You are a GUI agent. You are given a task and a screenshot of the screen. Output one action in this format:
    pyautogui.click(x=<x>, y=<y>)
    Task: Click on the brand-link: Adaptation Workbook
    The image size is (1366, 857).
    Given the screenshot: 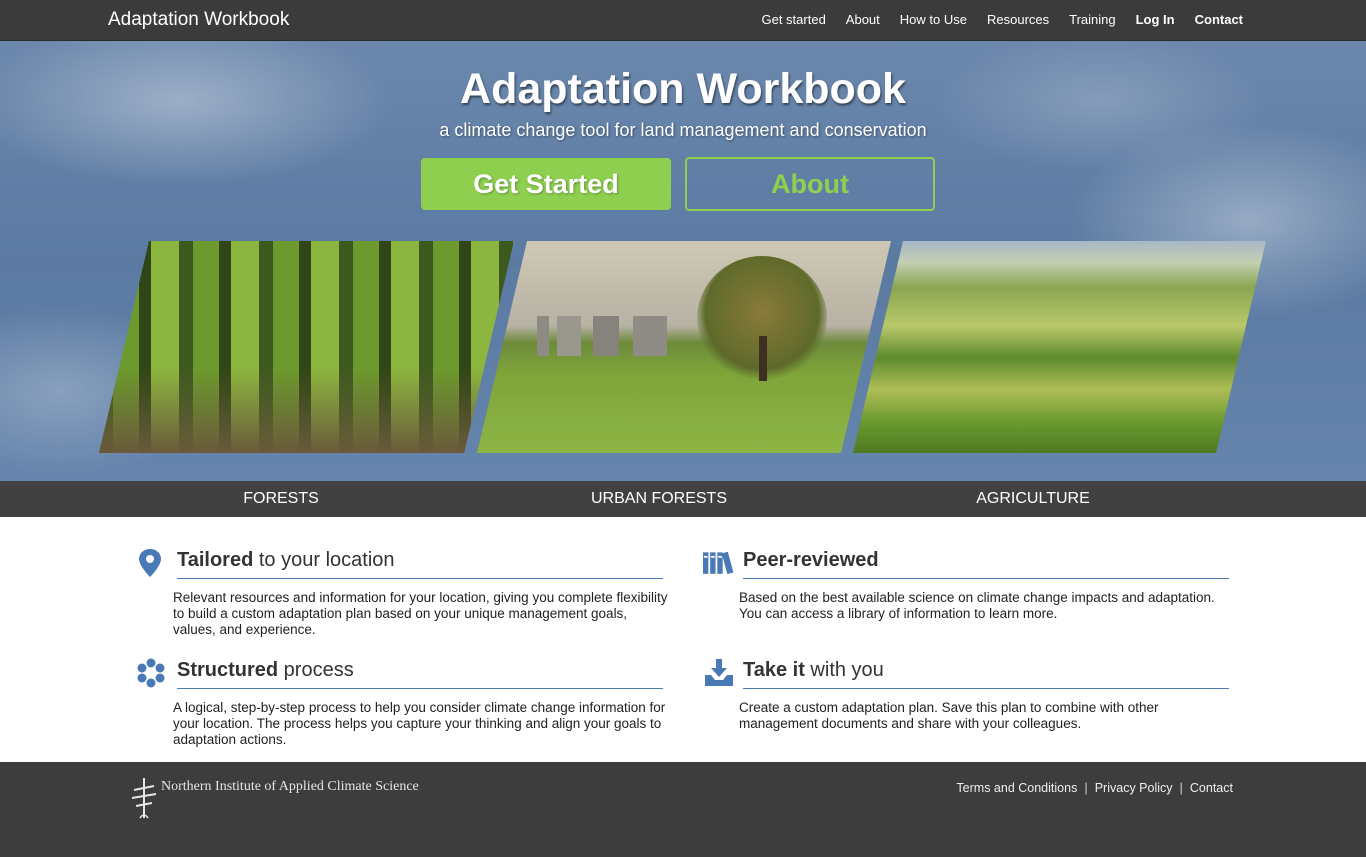 What is the action you would take?
    pyautogui.click(x=198, y=20)
    